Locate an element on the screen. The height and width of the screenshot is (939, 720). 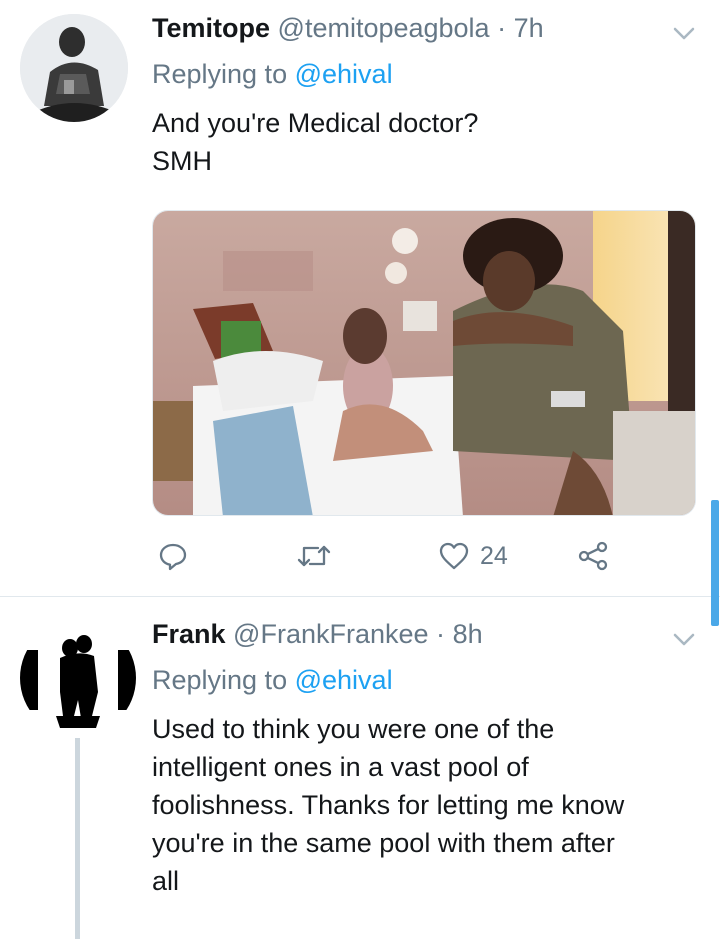
timestamp: 7h is located at coordinates (529, 28).